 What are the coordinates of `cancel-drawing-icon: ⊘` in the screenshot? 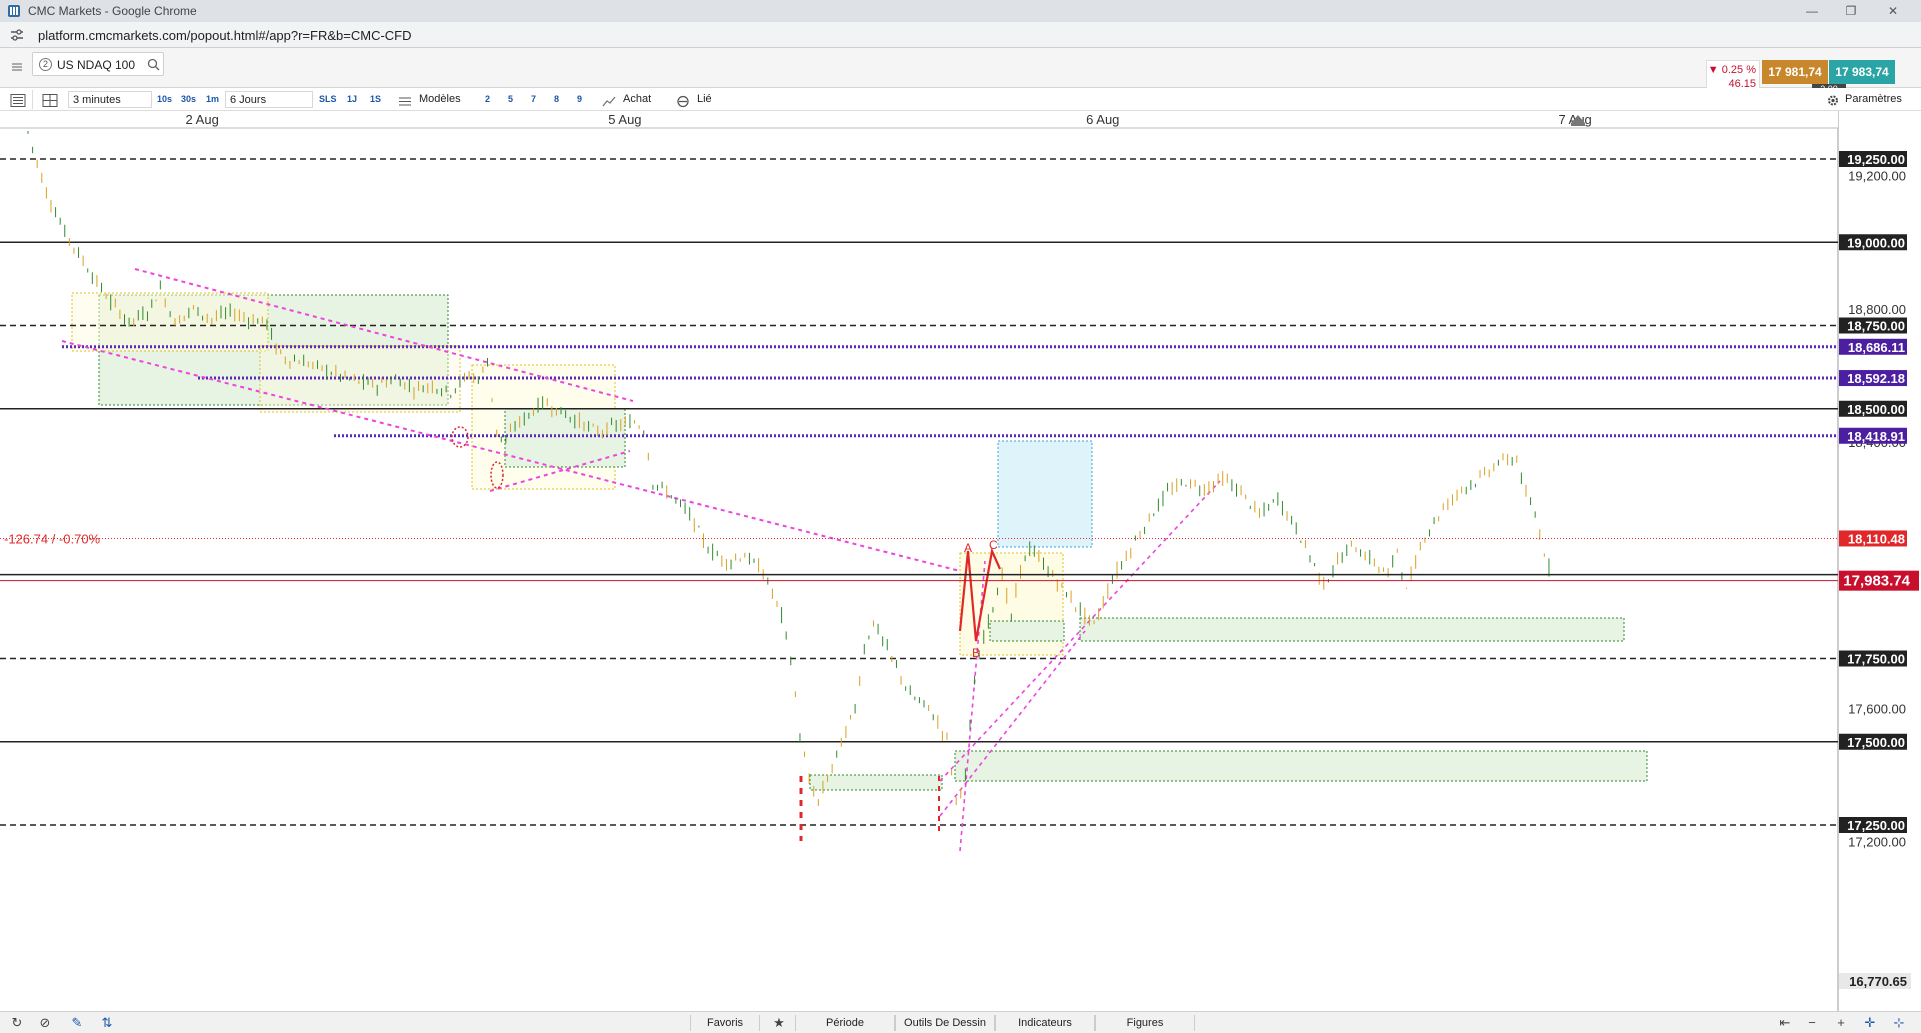 It's located at (45, 1023).